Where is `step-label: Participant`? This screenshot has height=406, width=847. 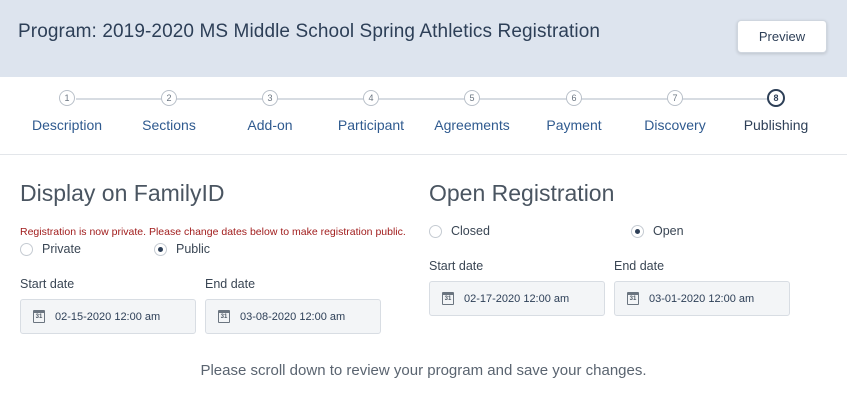 step-label: Participant is located at coordinates (371, 125).